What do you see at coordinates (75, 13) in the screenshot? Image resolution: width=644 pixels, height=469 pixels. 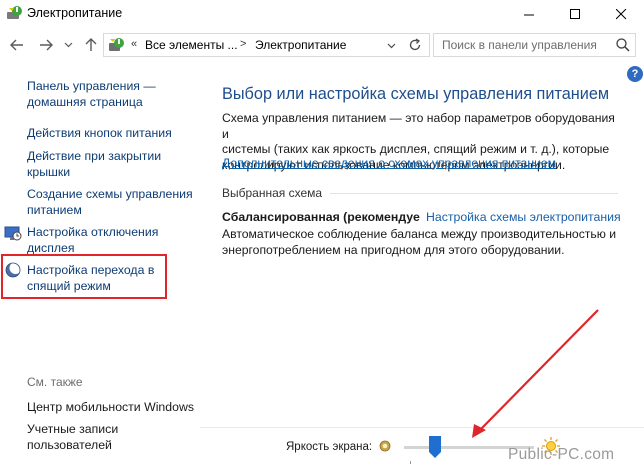 I see `window-title: Электропитание` at bounding box center [75, 13].